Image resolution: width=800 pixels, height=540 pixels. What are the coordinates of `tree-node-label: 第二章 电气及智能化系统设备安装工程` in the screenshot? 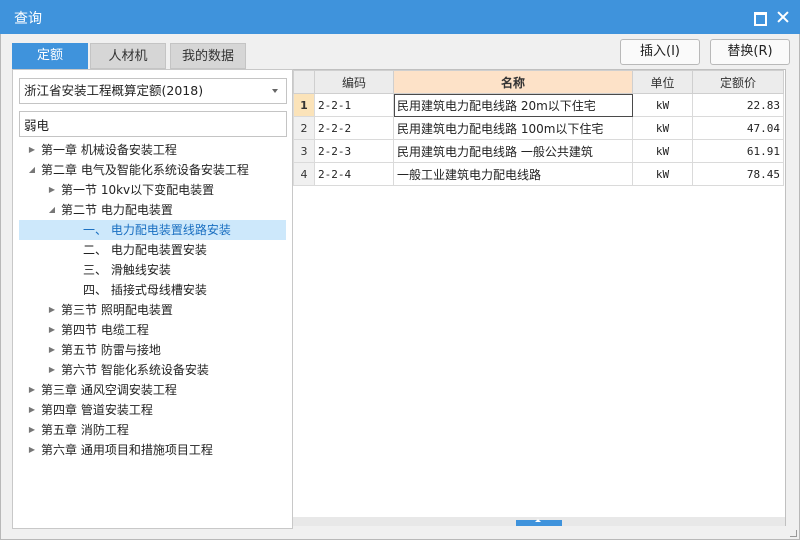 It's located at (145, 170).